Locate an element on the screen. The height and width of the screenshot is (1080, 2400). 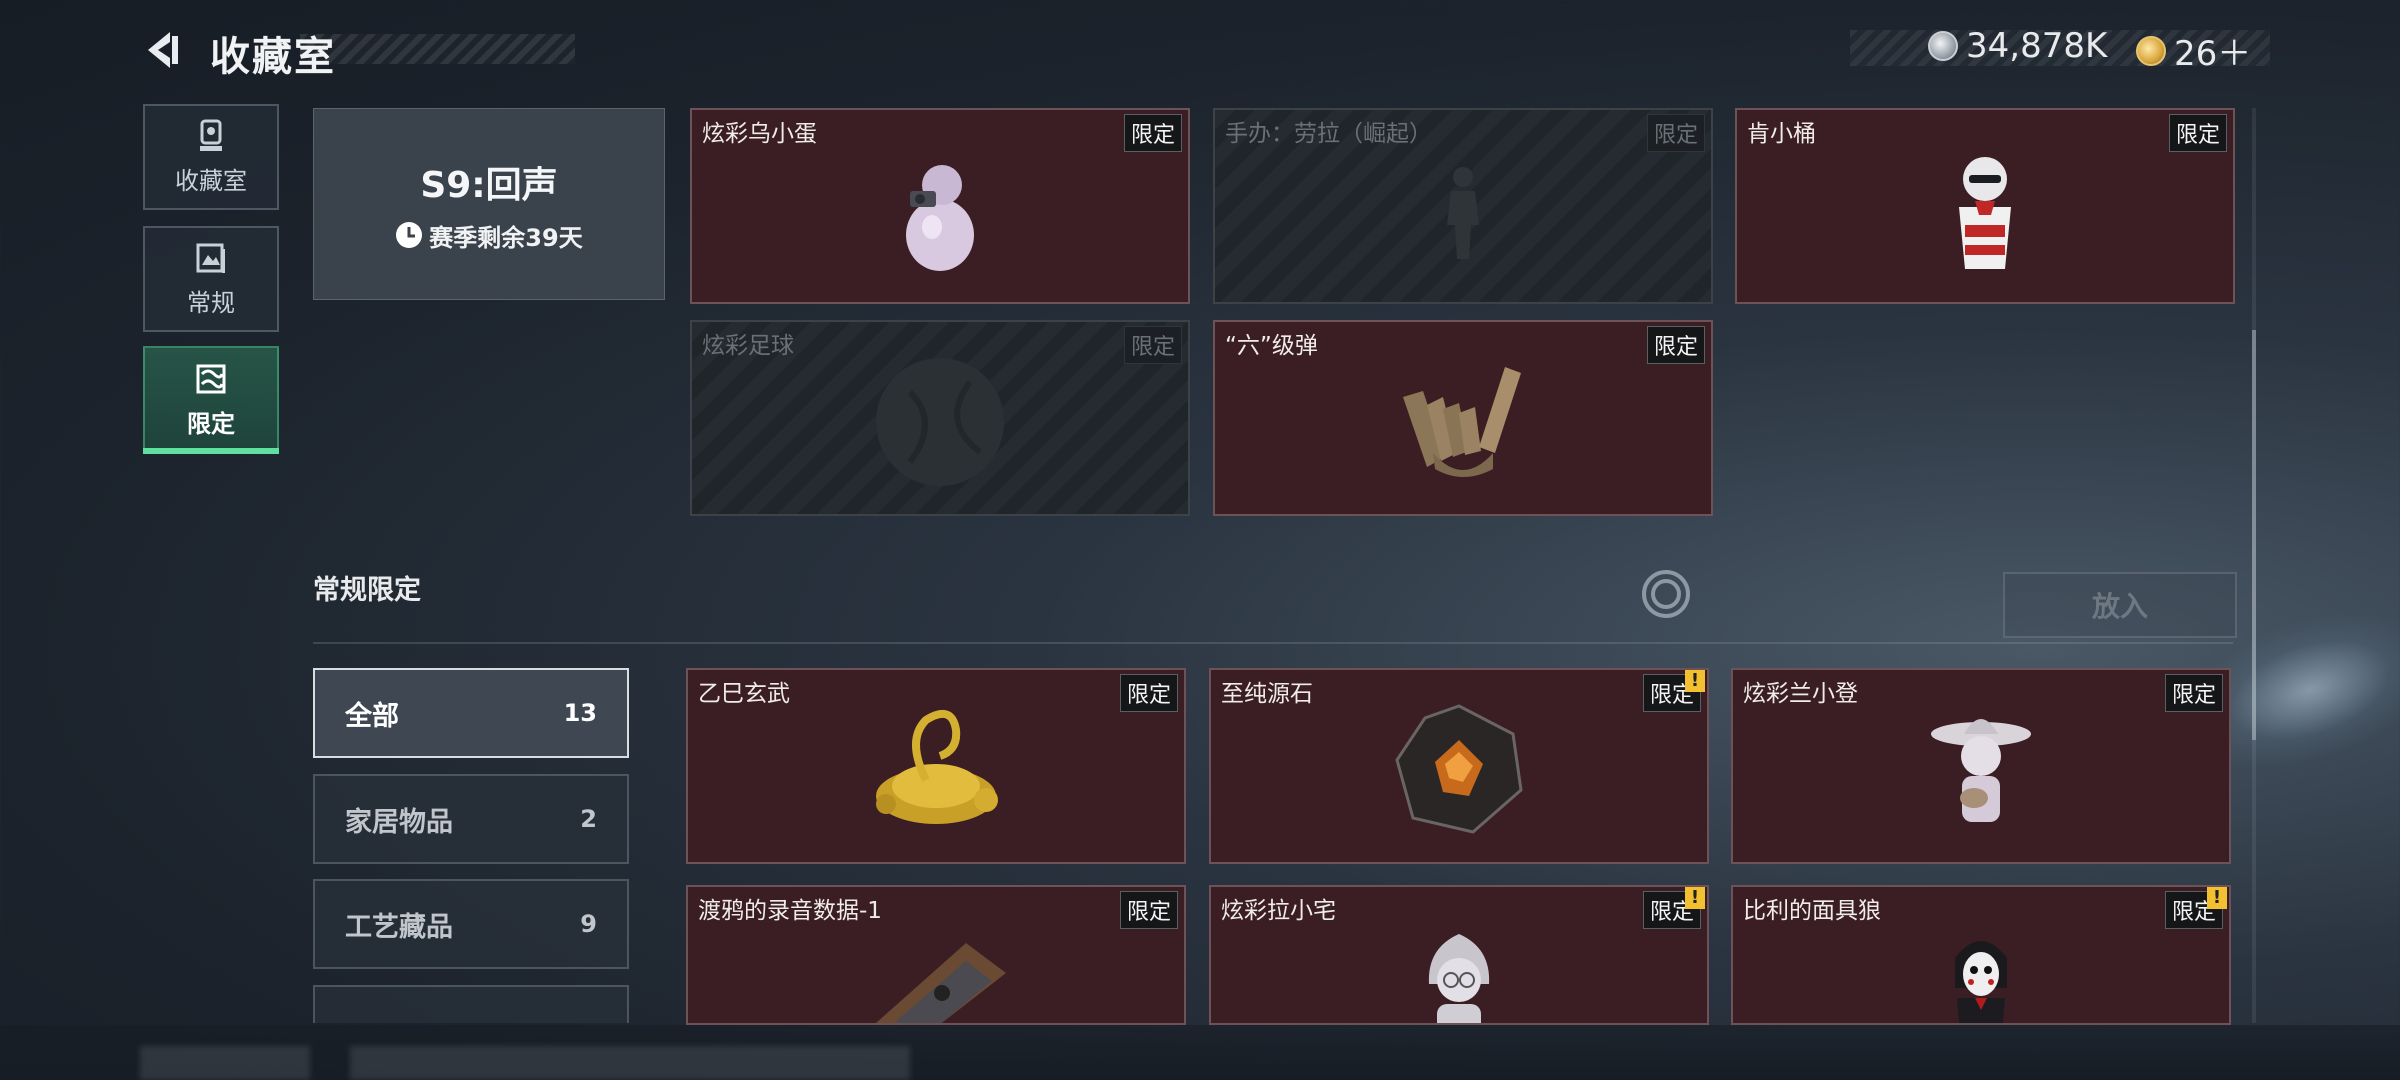
back-arrow-icon is located at coordinates (163, 50).